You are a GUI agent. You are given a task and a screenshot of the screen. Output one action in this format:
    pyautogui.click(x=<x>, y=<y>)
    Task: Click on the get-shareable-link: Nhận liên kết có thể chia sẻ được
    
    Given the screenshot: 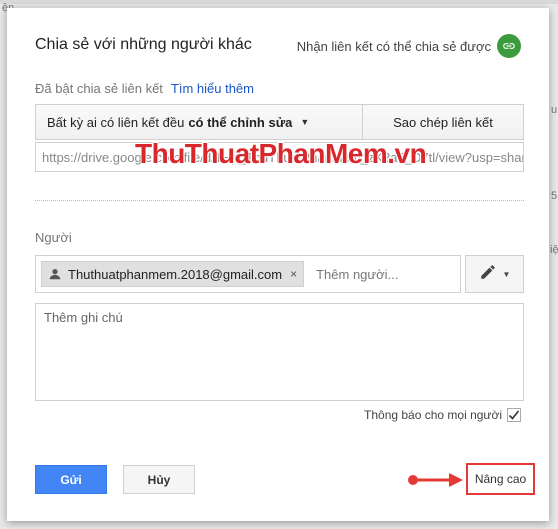 What is the action you would take?
    pyautogui.click(x=409, y=46)
    